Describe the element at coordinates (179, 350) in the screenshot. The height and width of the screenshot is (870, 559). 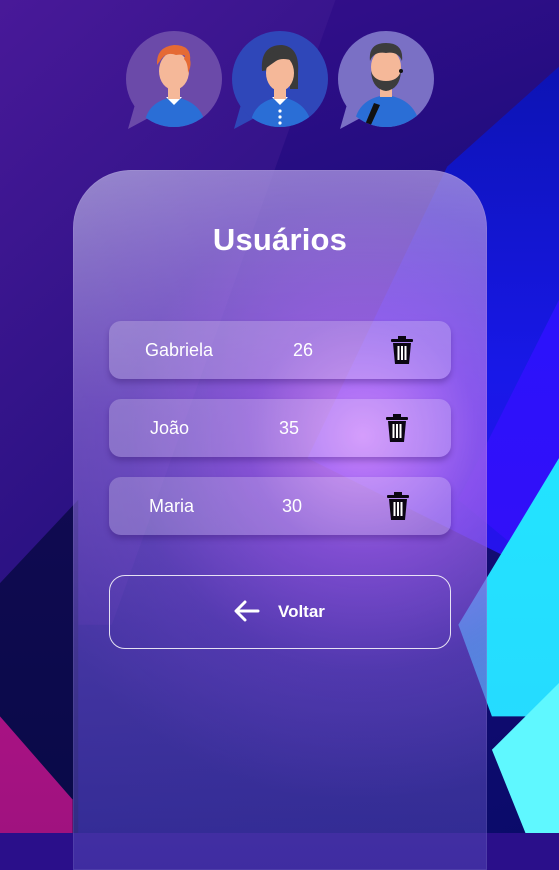
I see `user-name: Gabriela` at that location.